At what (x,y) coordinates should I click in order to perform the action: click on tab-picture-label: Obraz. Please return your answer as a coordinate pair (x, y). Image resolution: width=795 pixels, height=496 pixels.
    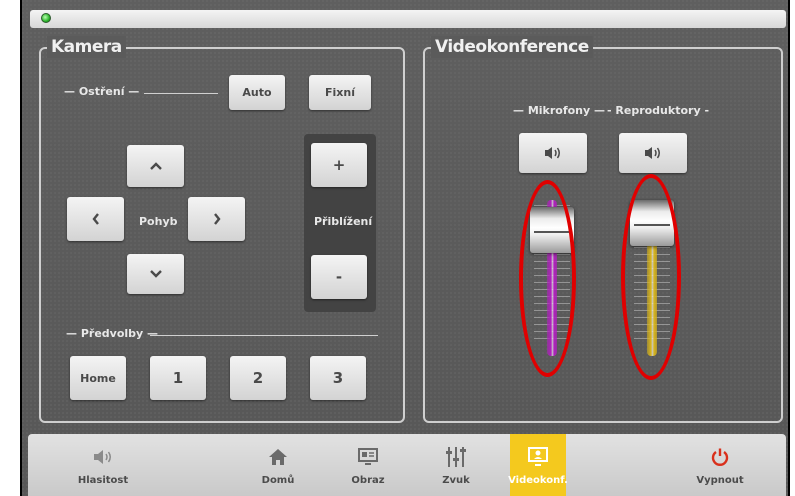
    Looking at the image, I should click on (368, 480).